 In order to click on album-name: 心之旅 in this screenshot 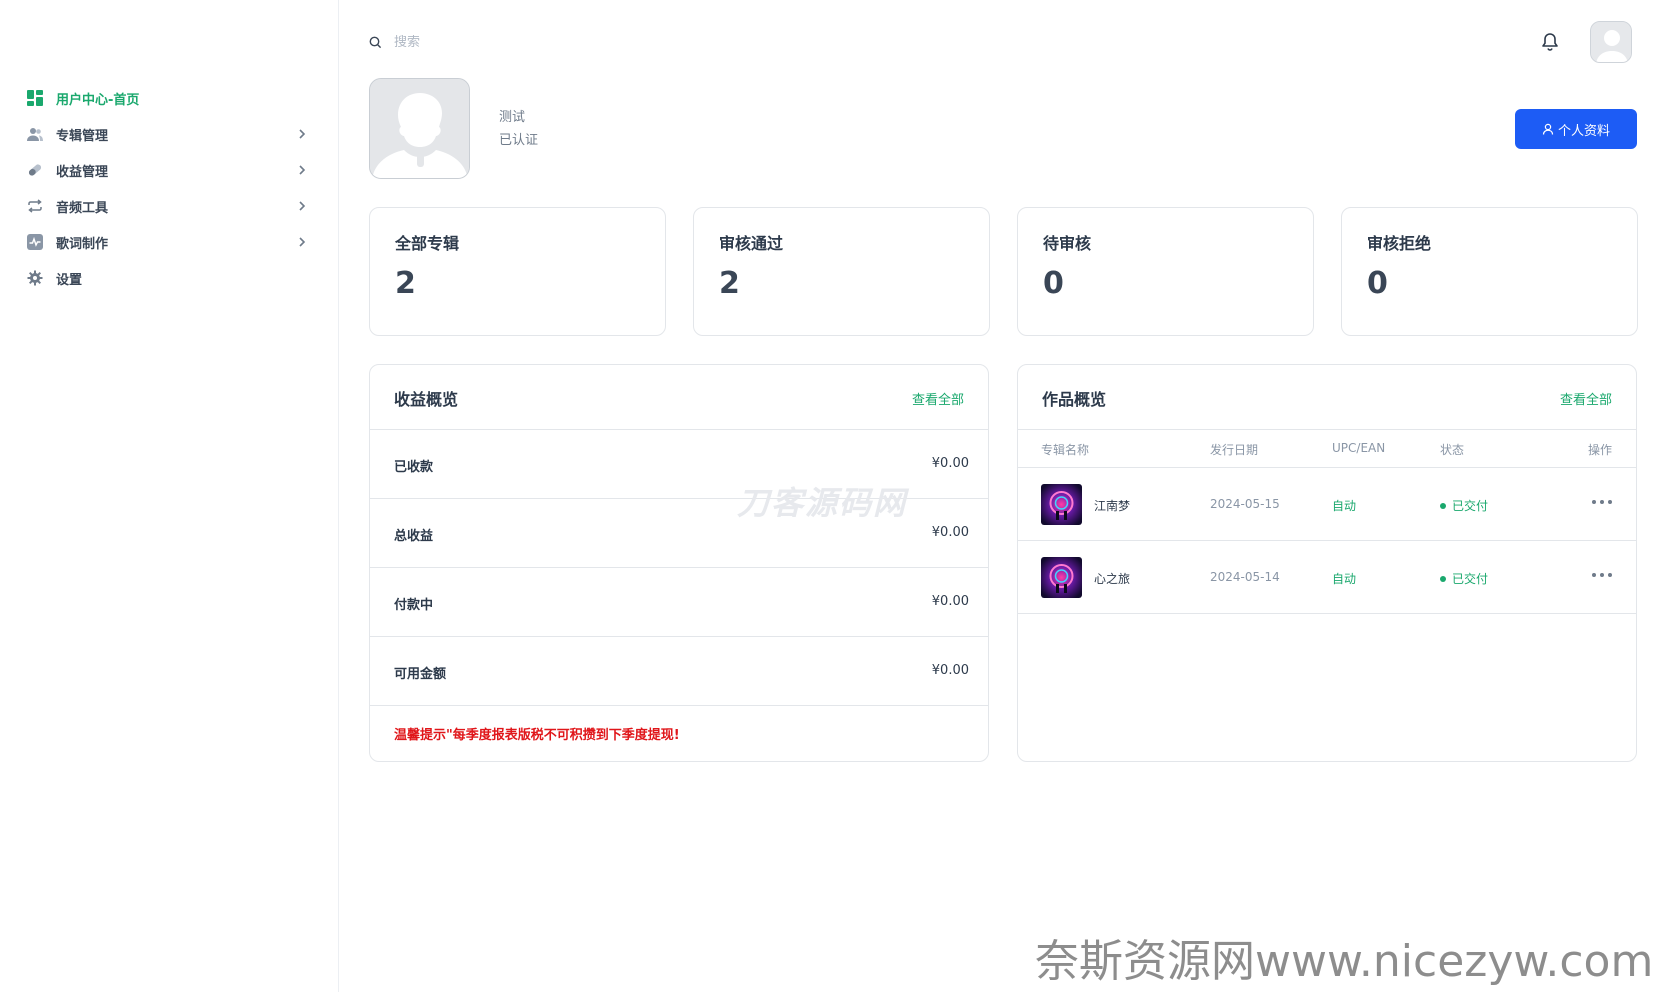, I will do `click(1112, 579)`.